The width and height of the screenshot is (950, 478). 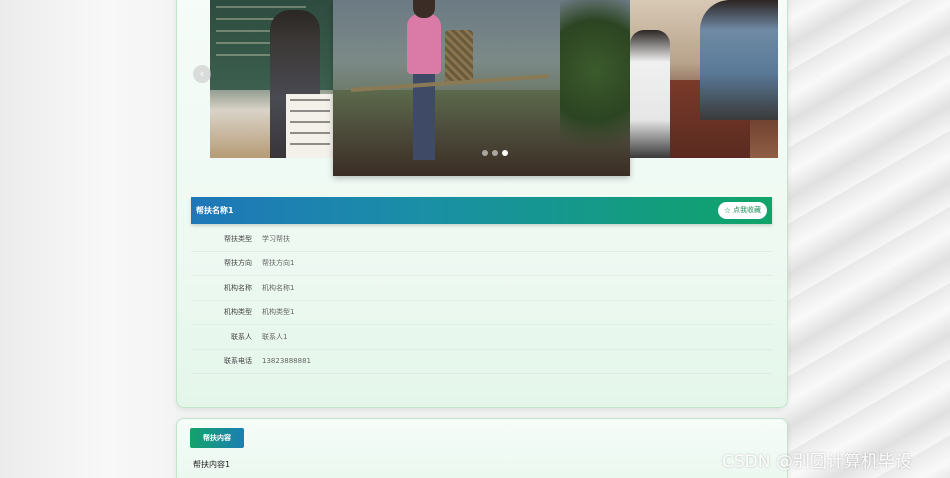 I want to click on chevron-left-icon: ‹, so click(x=202, y=74).